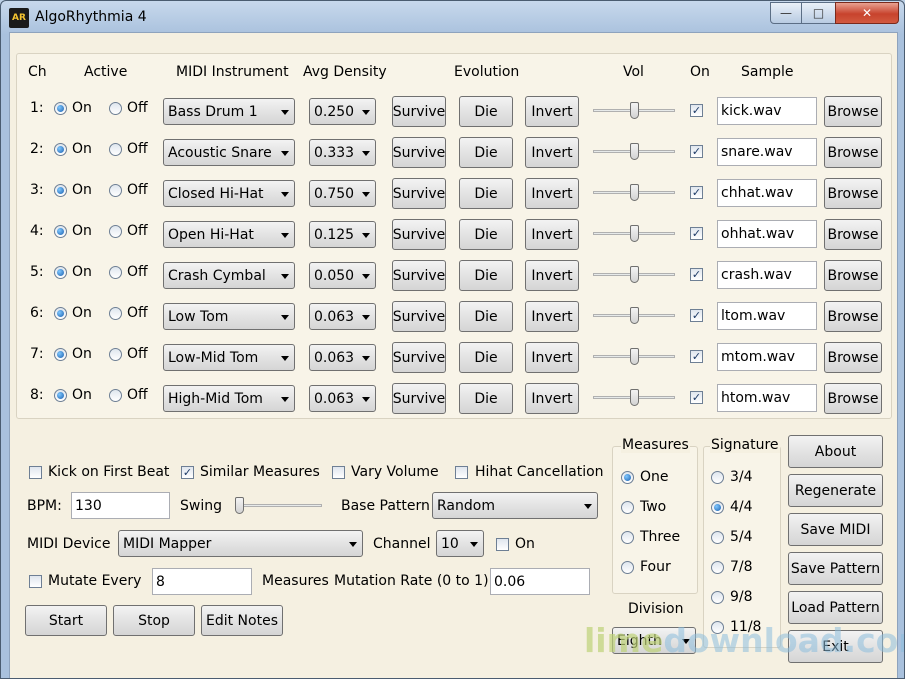  Describe the element at coordinates (342, 193) in the screenshot. I see `channel-density-select: 0.750` at that location.